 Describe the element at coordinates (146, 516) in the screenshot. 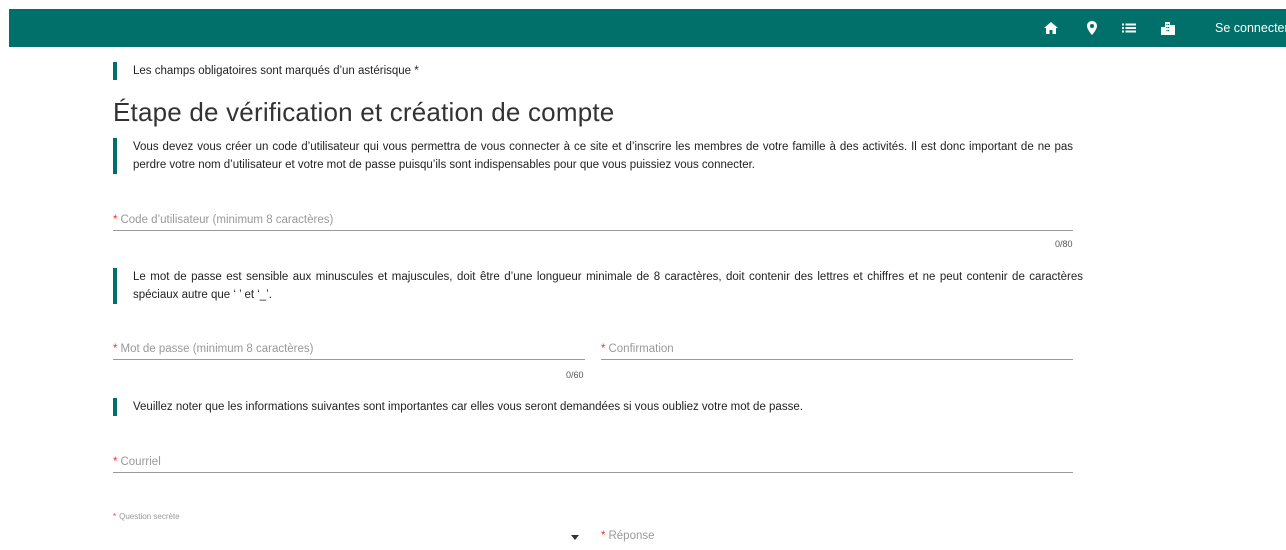

I see `secret-question-label: * Question secrète` at that location.